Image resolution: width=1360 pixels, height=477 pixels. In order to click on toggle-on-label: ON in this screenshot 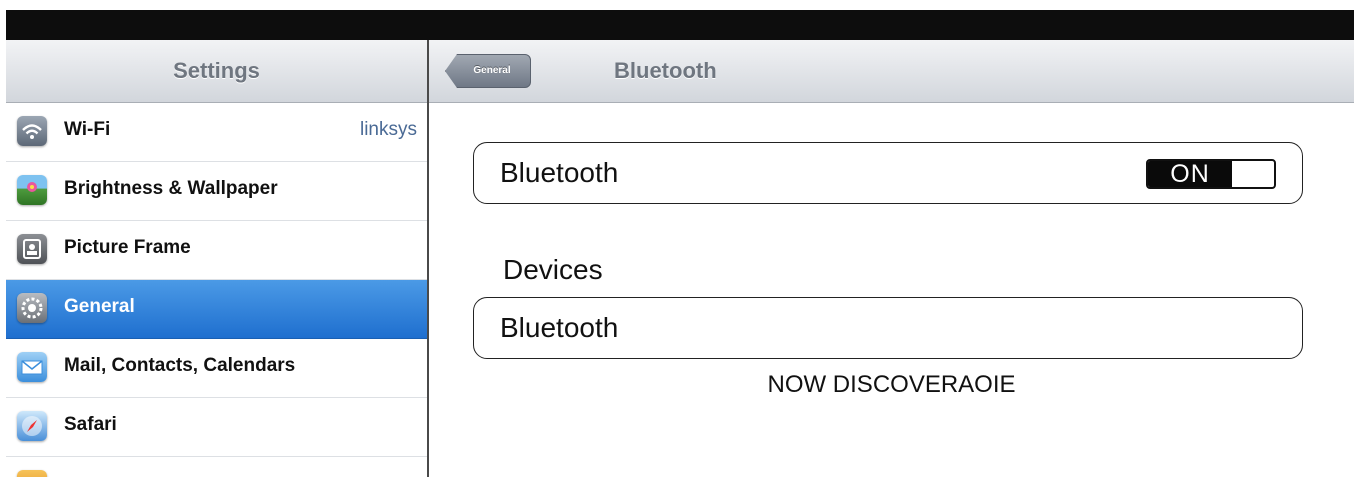, I will do `click(1190, 174)`.